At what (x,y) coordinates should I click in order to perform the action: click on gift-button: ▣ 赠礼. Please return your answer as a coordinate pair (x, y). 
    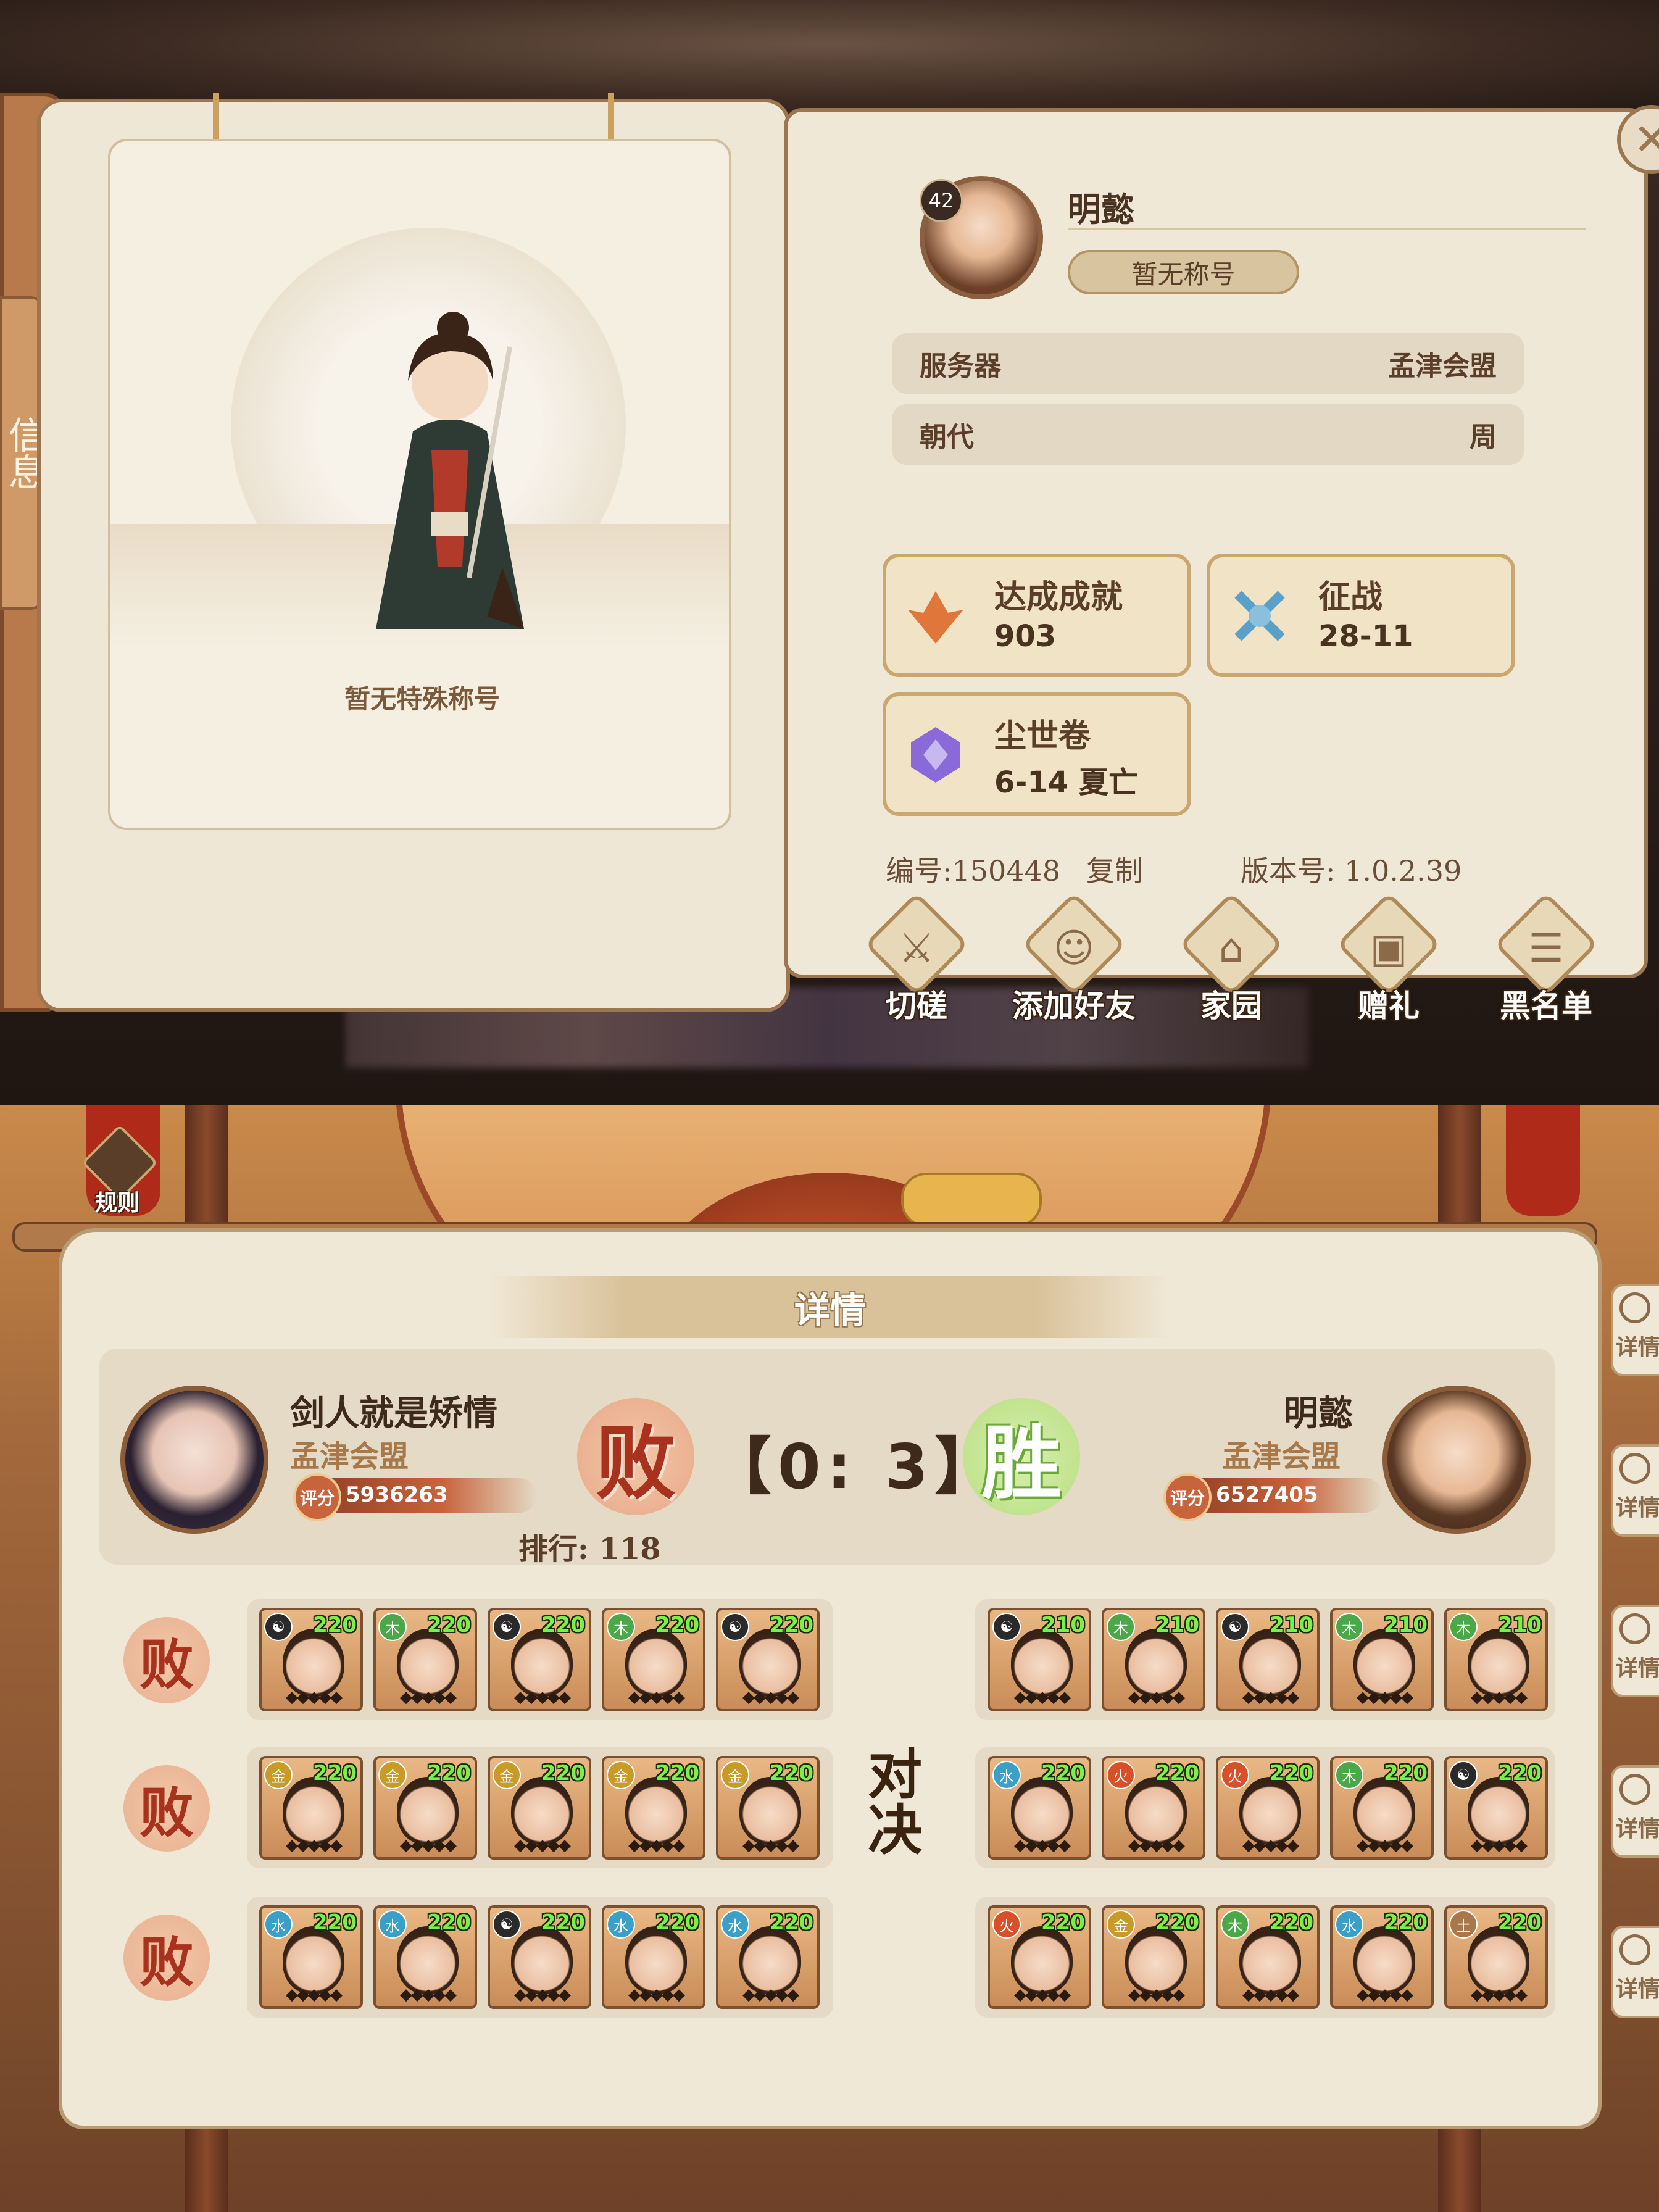
    Looking at the image, I should click on (1388, 964).